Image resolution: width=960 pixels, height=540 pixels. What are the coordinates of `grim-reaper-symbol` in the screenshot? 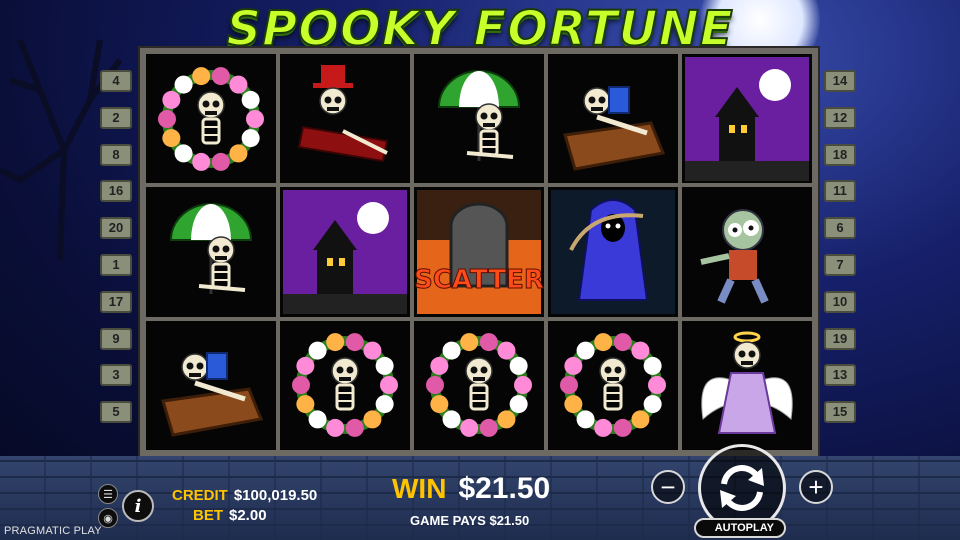 It's located at (613, 251).